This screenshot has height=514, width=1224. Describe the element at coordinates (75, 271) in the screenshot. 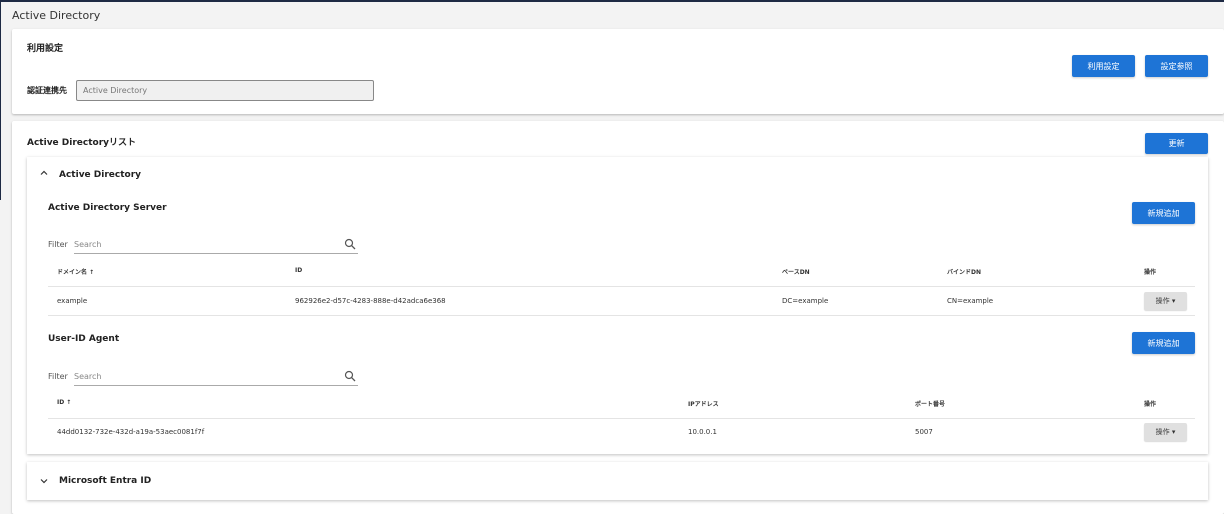

I see `column-domain: ドメイン名 ↑` at that location.